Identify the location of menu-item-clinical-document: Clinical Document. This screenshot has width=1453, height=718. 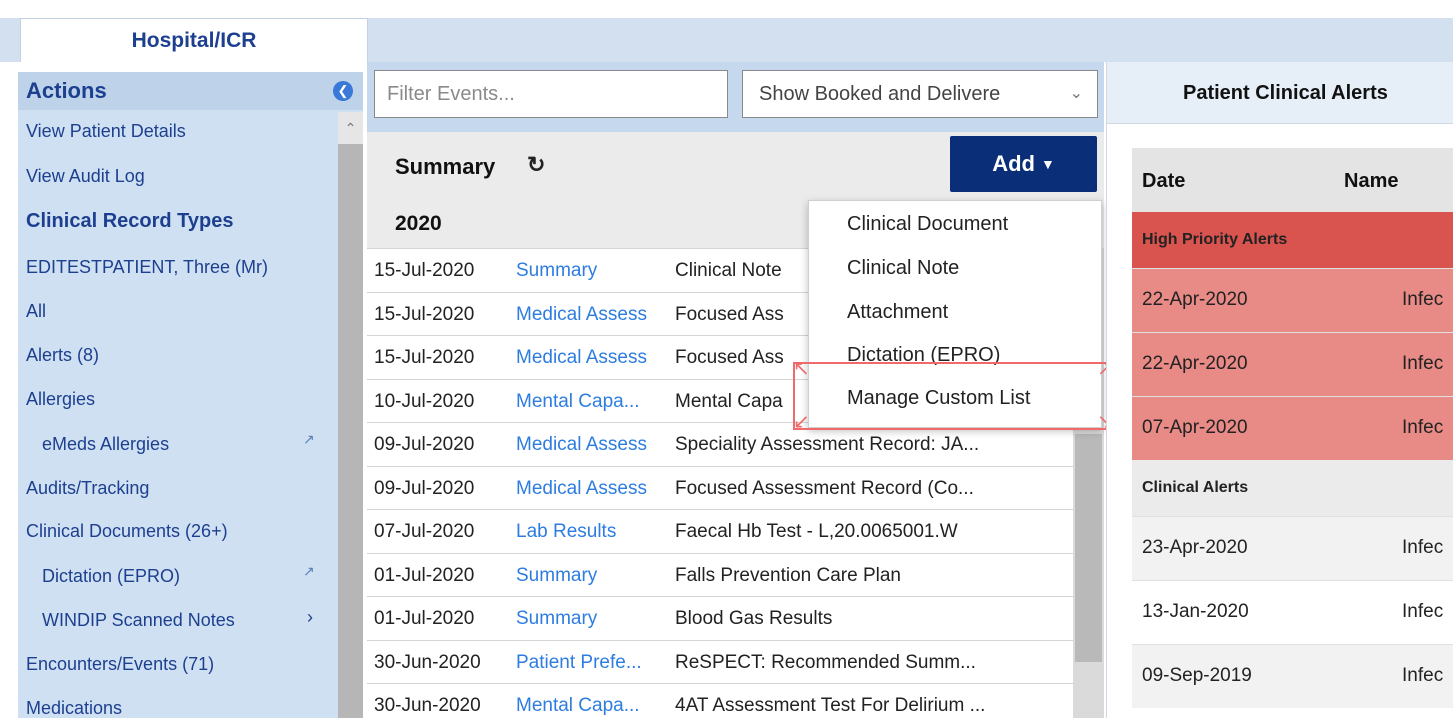
(927, 224).